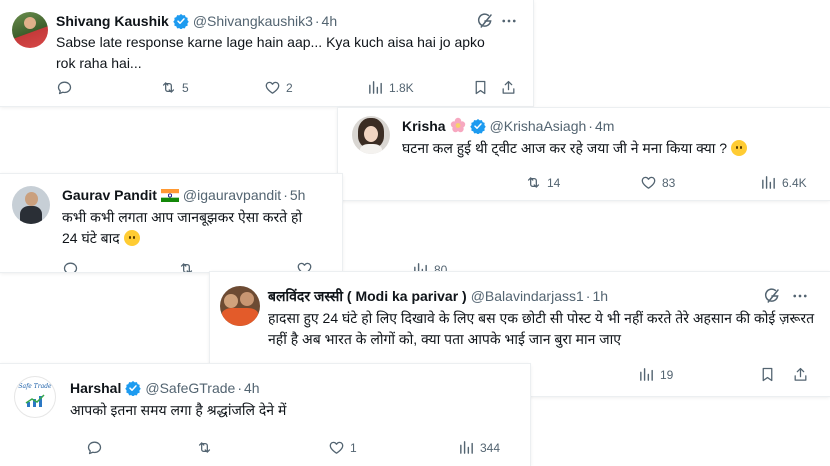 This screenshot has width=830, height=466. I want to click on tweet-text-line1: कभी कभी लगता आप जानबूझकर ऐसा करते हो, so click(182, 217).